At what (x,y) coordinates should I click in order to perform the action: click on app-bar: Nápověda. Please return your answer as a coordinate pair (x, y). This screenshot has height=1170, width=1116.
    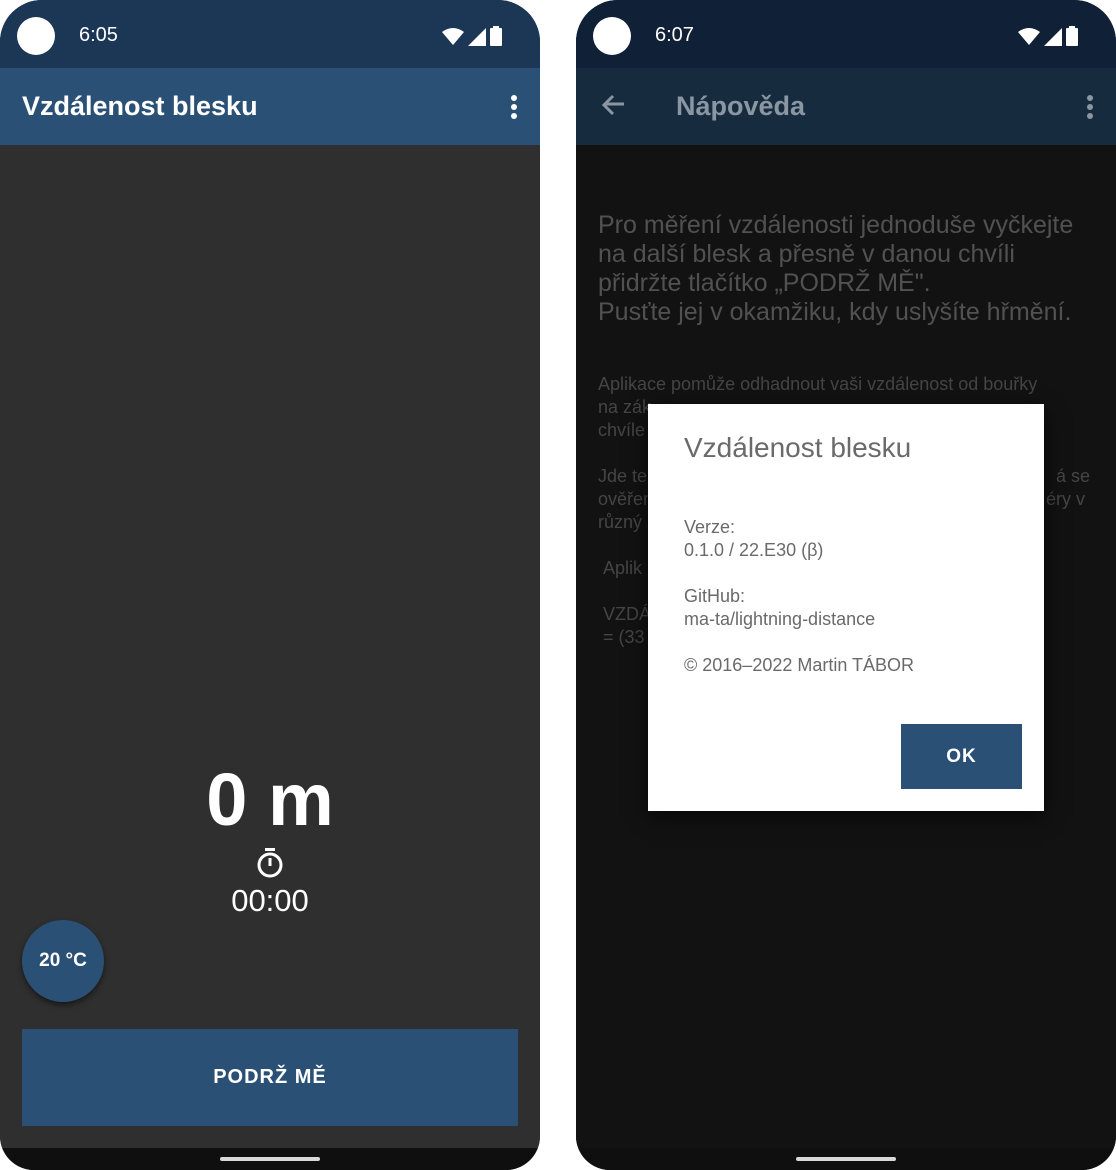
    Looking at the image, I should click on (846, 106).